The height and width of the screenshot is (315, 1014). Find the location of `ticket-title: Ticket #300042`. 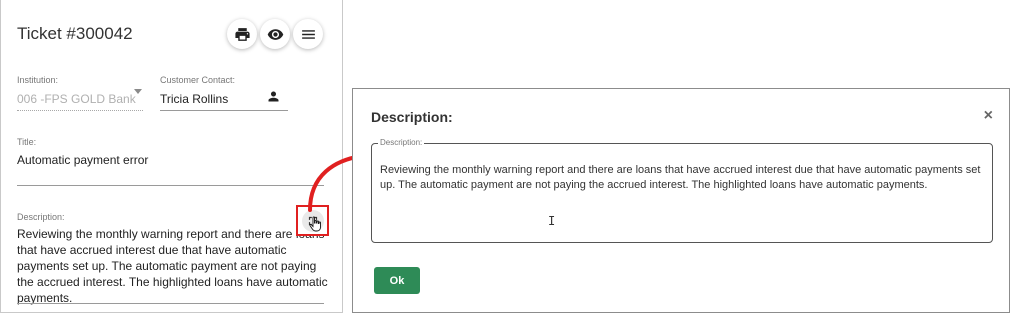

ticket-title: Ticket #300042 is located at coordinates (75, 33).